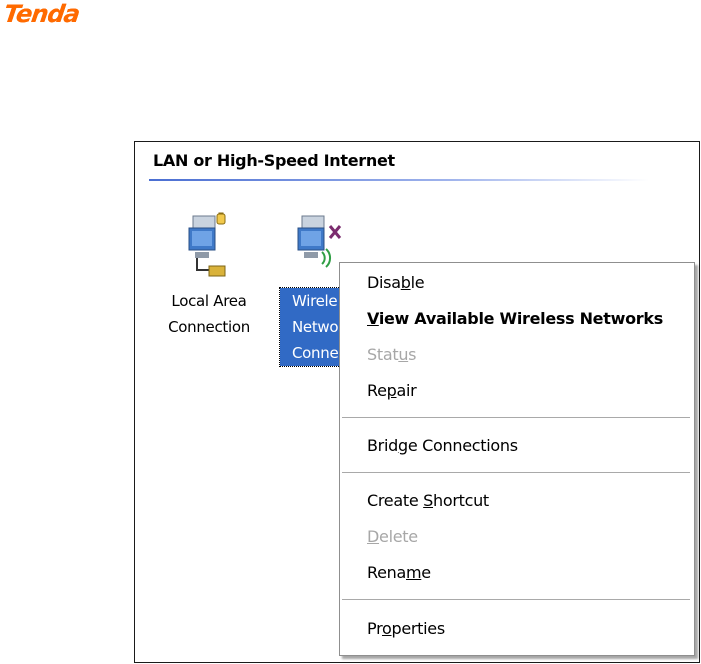 The width and height of the screenshot is (701, 664). I want to click on menu-item-bridge-connections: Bridge Connections, so click(442, 445).